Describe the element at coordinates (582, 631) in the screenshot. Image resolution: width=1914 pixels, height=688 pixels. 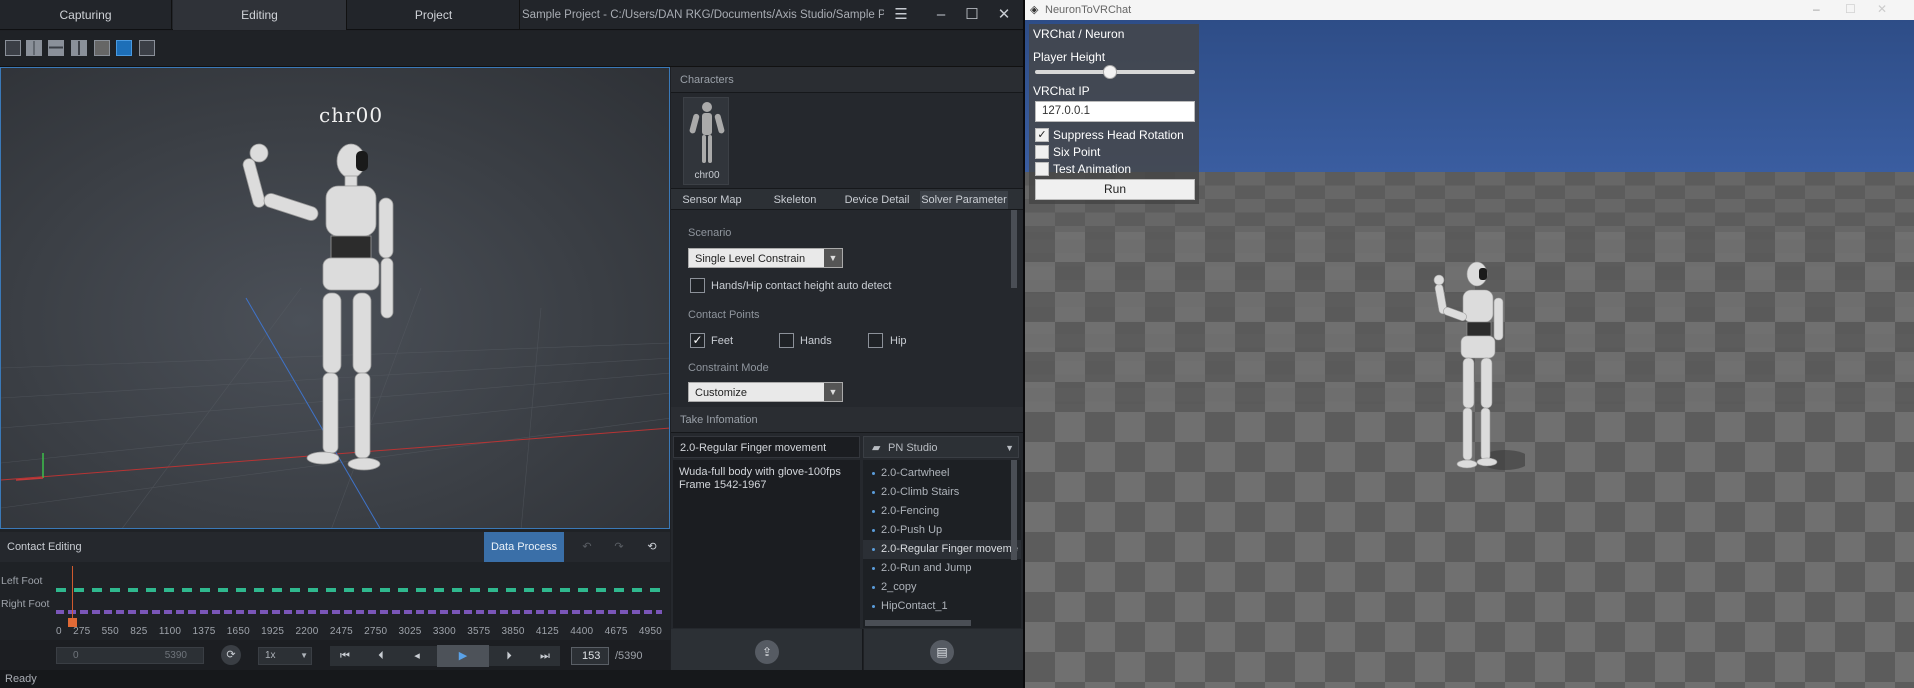
I see `tick-label: 4400` at that location.